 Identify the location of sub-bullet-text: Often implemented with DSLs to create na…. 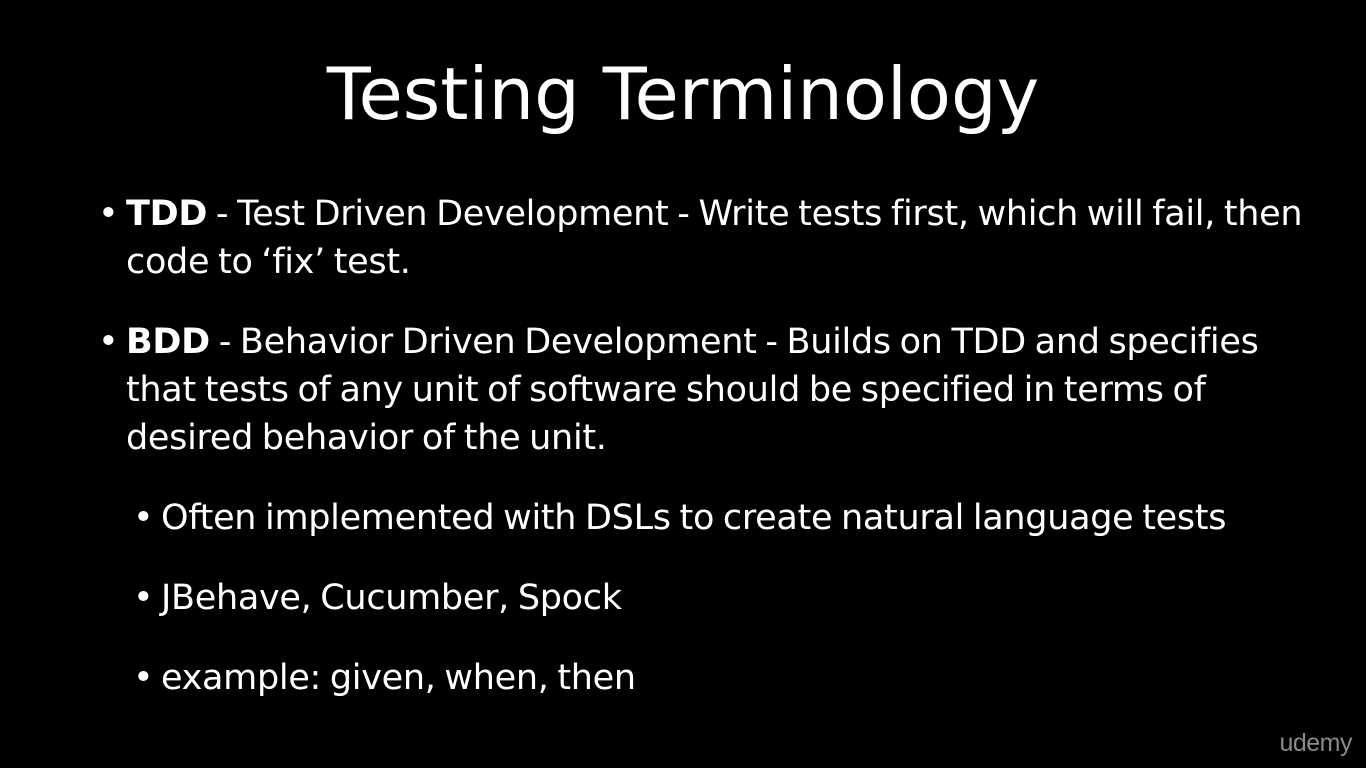
(694, 518).